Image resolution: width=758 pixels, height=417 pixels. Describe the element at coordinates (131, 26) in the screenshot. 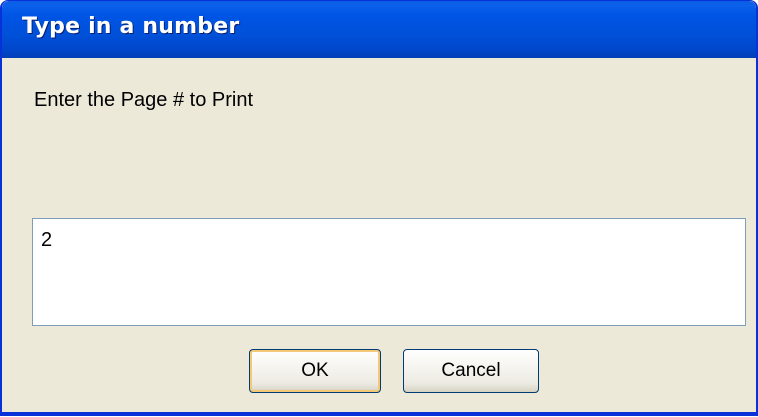

I see `dialog-title: Type in a number` at that location.